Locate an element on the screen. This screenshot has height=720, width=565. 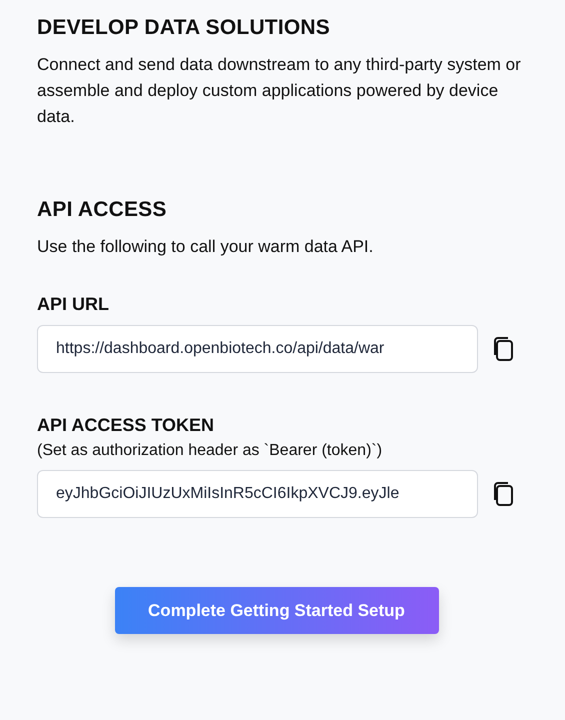
field-hint: (Set as authorization header as `Bearer (token)`) is located at coordinates (209, 451).